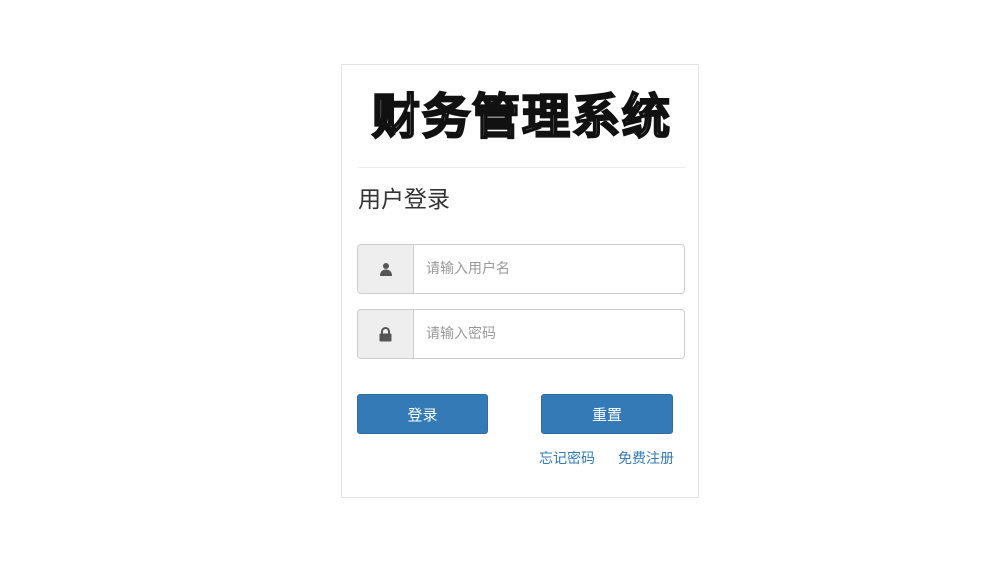 Image resolution: width=1006 pixels, height=566 pixels. Describe the element at coordinates (386, 269) in the screenshot. I see `user-icon` at that location.